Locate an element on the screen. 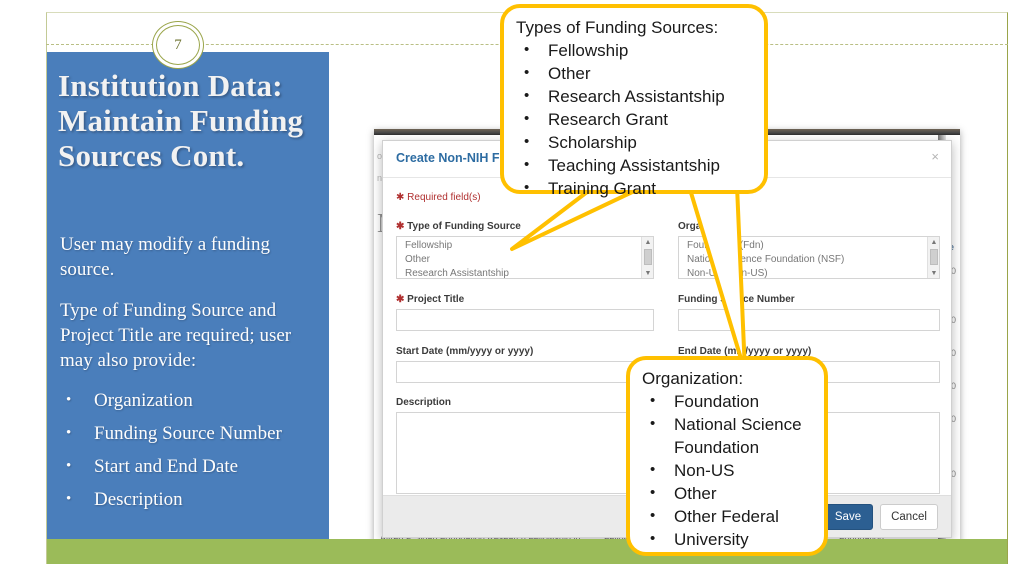 This screenshot has width=1024, height=576. listbox-option: National Science Foundation (NSF) is located at coordinates (809, 260).